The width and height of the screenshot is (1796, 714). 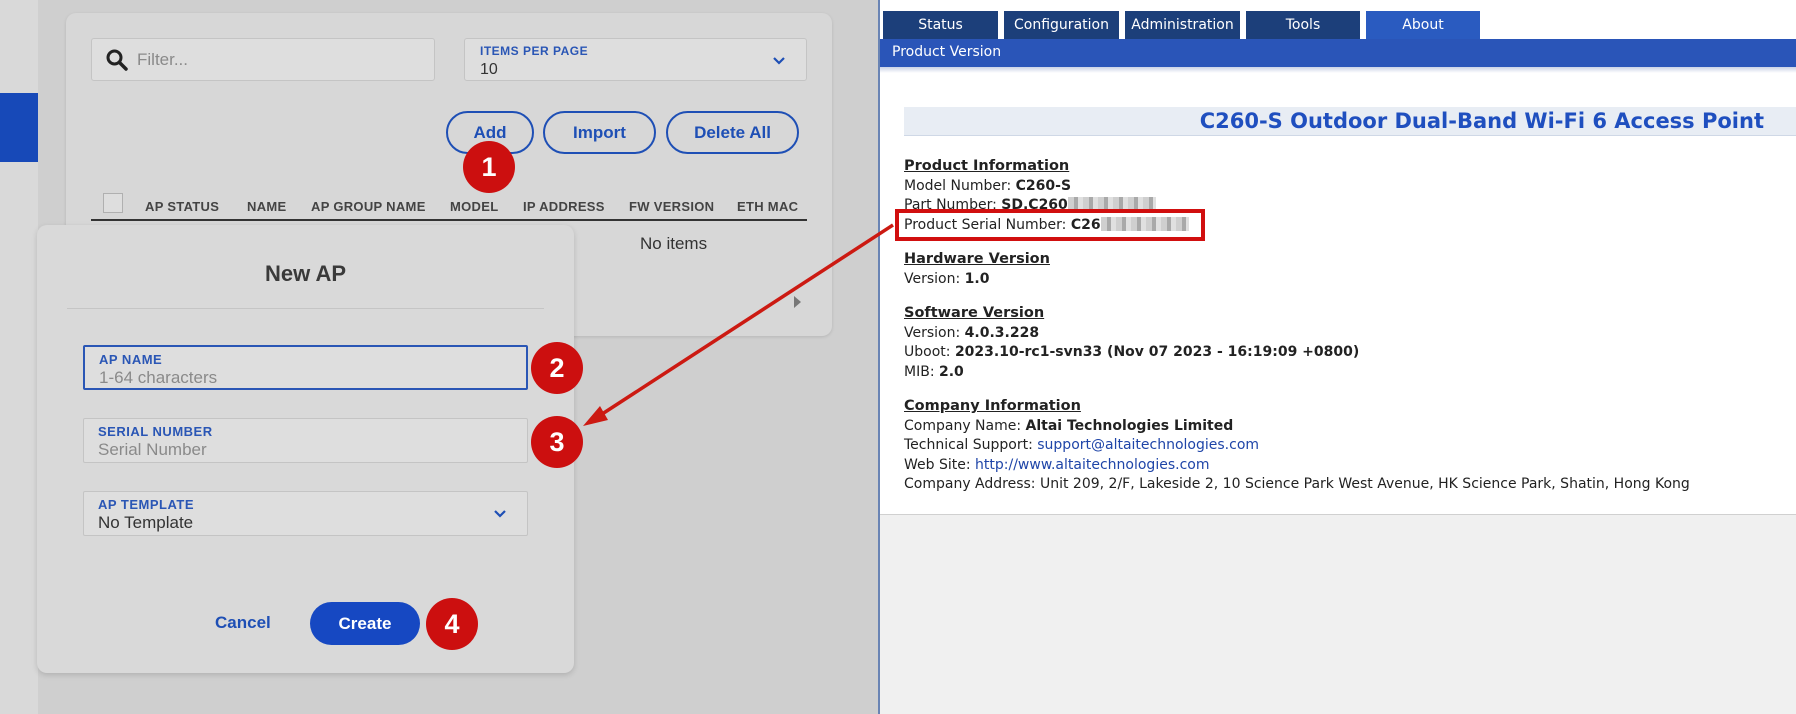 I want to click on column-header-model: MODEL, so click(x=474, y=206).